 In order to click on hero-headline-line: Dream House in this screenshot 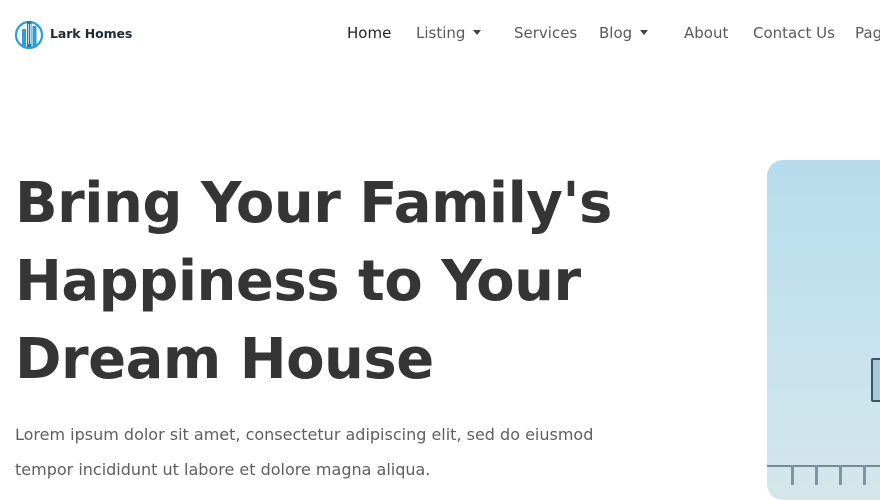, I will do `click(224, 359)`.